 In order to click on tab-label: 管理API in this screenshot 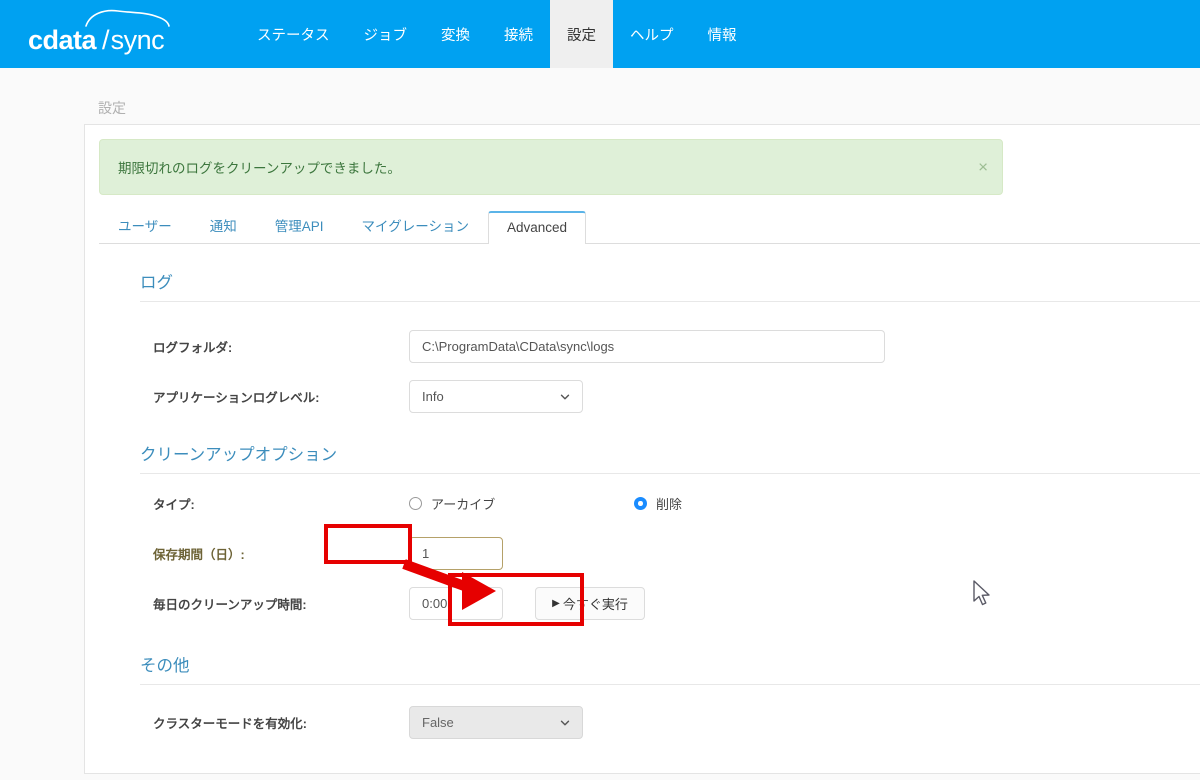, I will do `click(299, 226)`.